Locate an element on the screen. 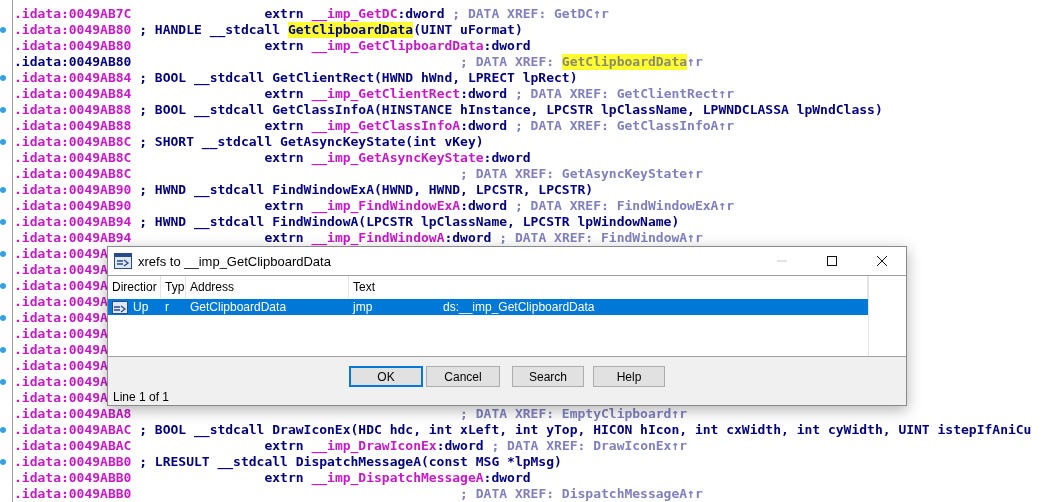 The width and height of the screenshot is (1056, 502). xref-row: Up r GetClipboardData jmp ds:__imp_GetClipboardData is located at coordinates (488, 307).